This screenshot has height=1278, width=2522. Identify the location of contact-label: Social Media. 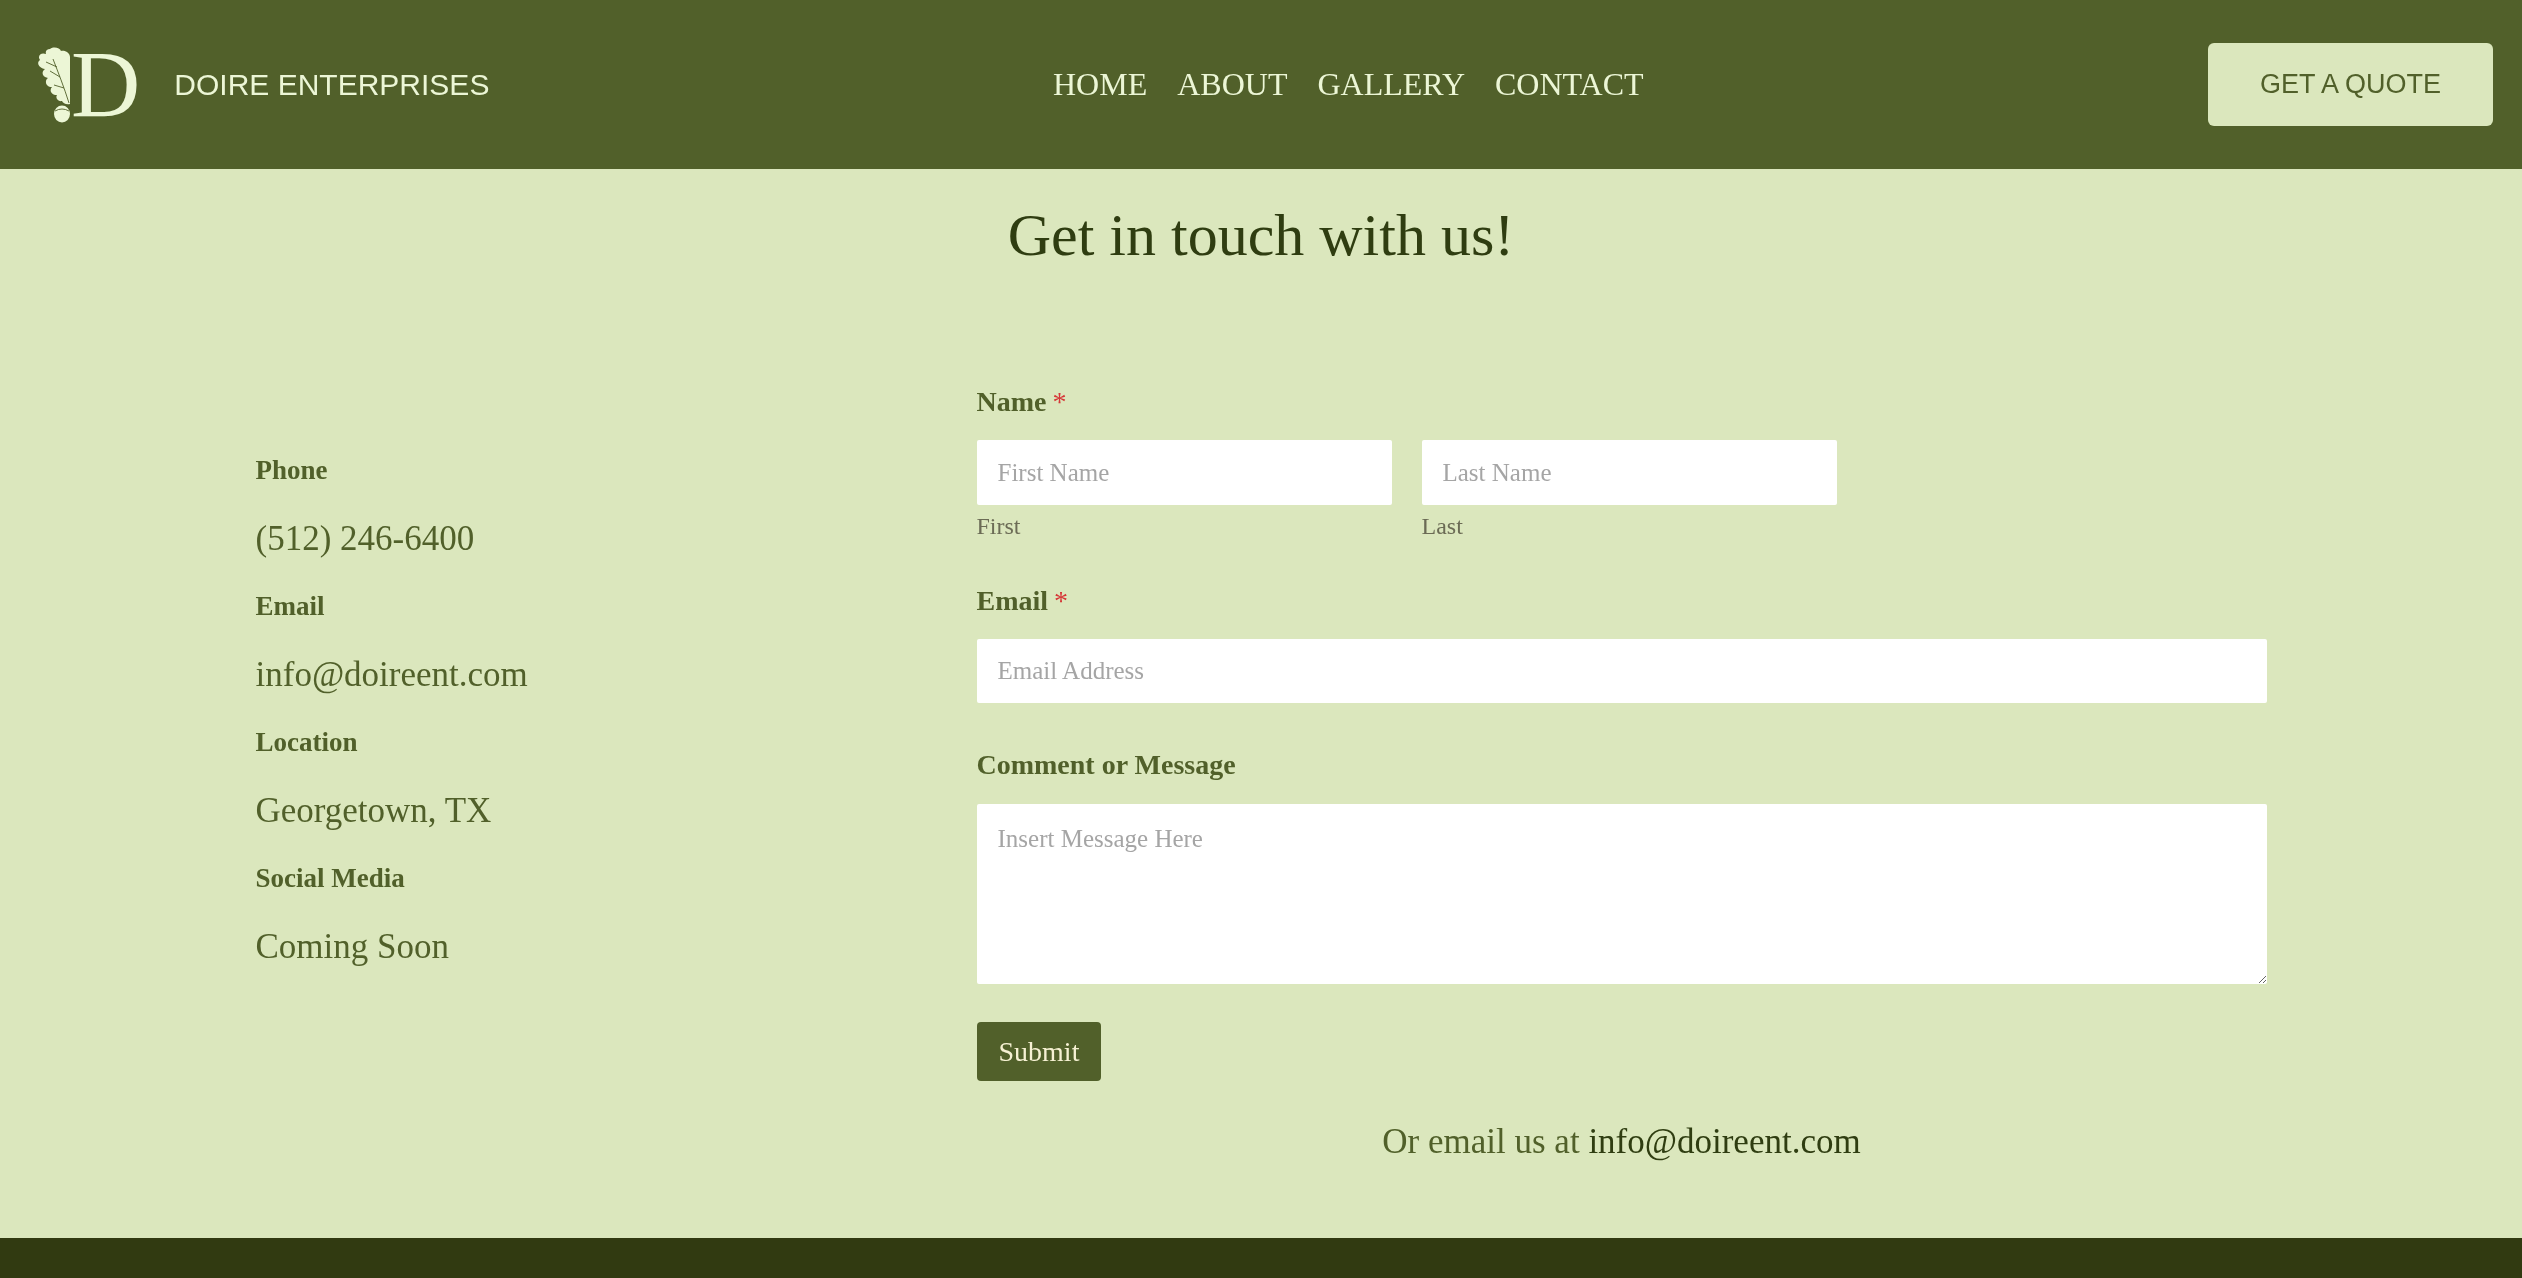
(330, 878).